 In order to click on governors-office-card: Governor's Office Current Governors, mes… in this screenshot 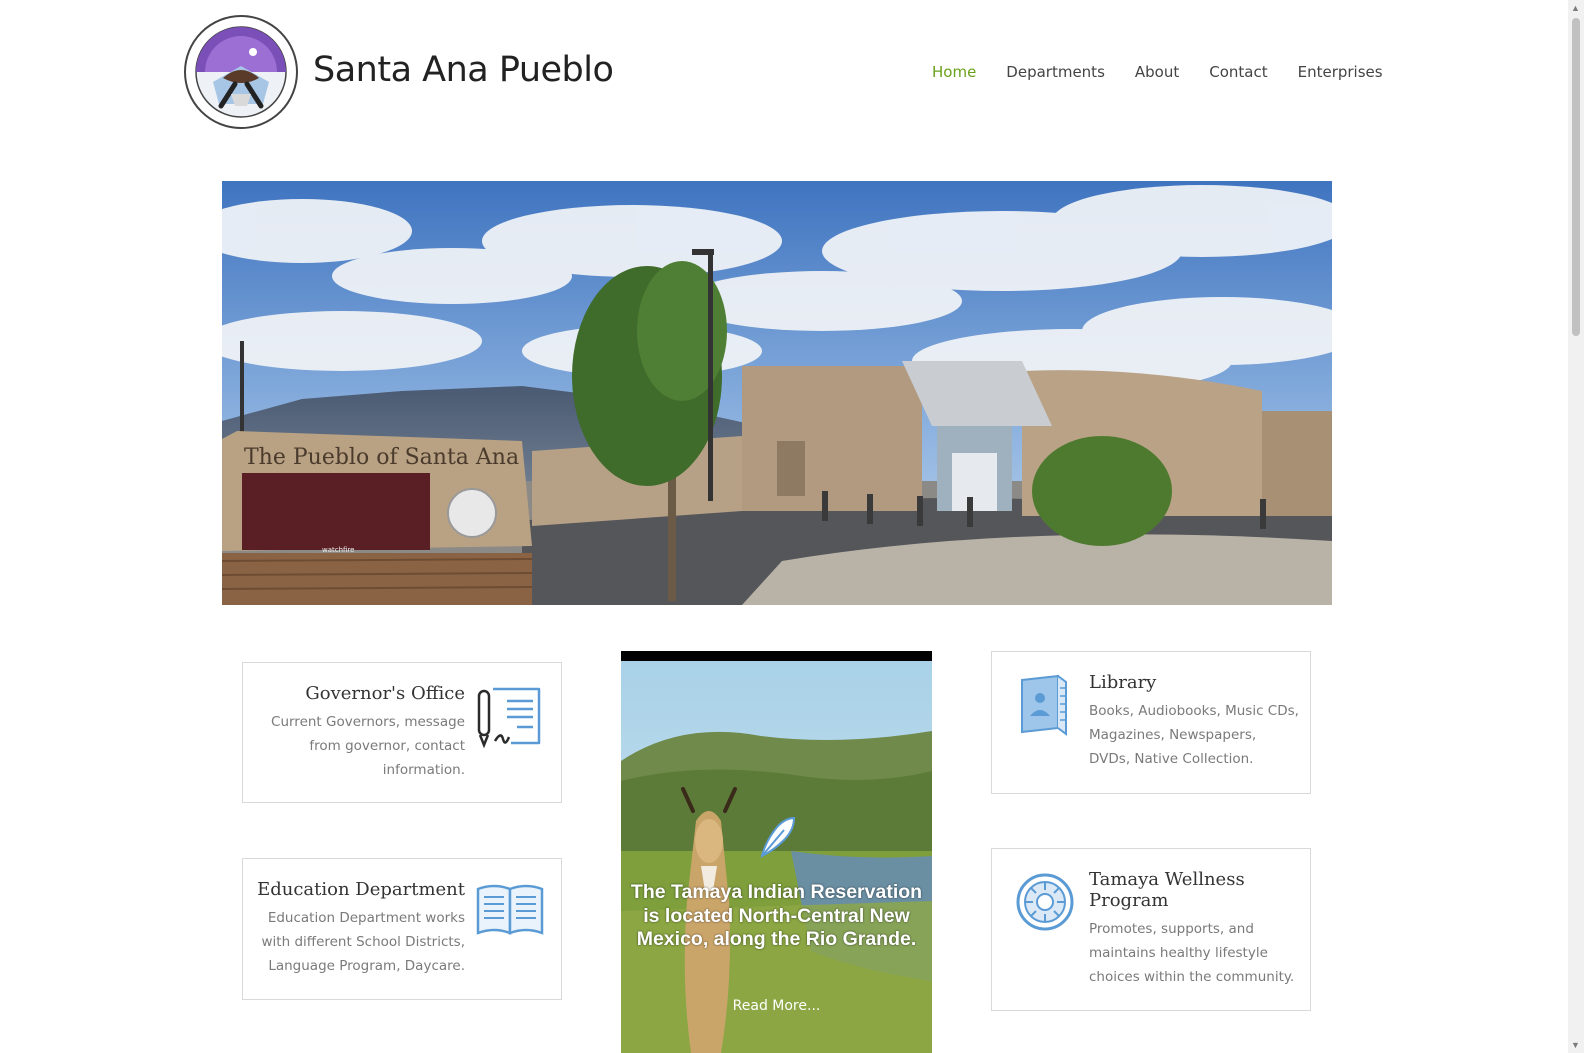, I will do `click(402, 732)`.